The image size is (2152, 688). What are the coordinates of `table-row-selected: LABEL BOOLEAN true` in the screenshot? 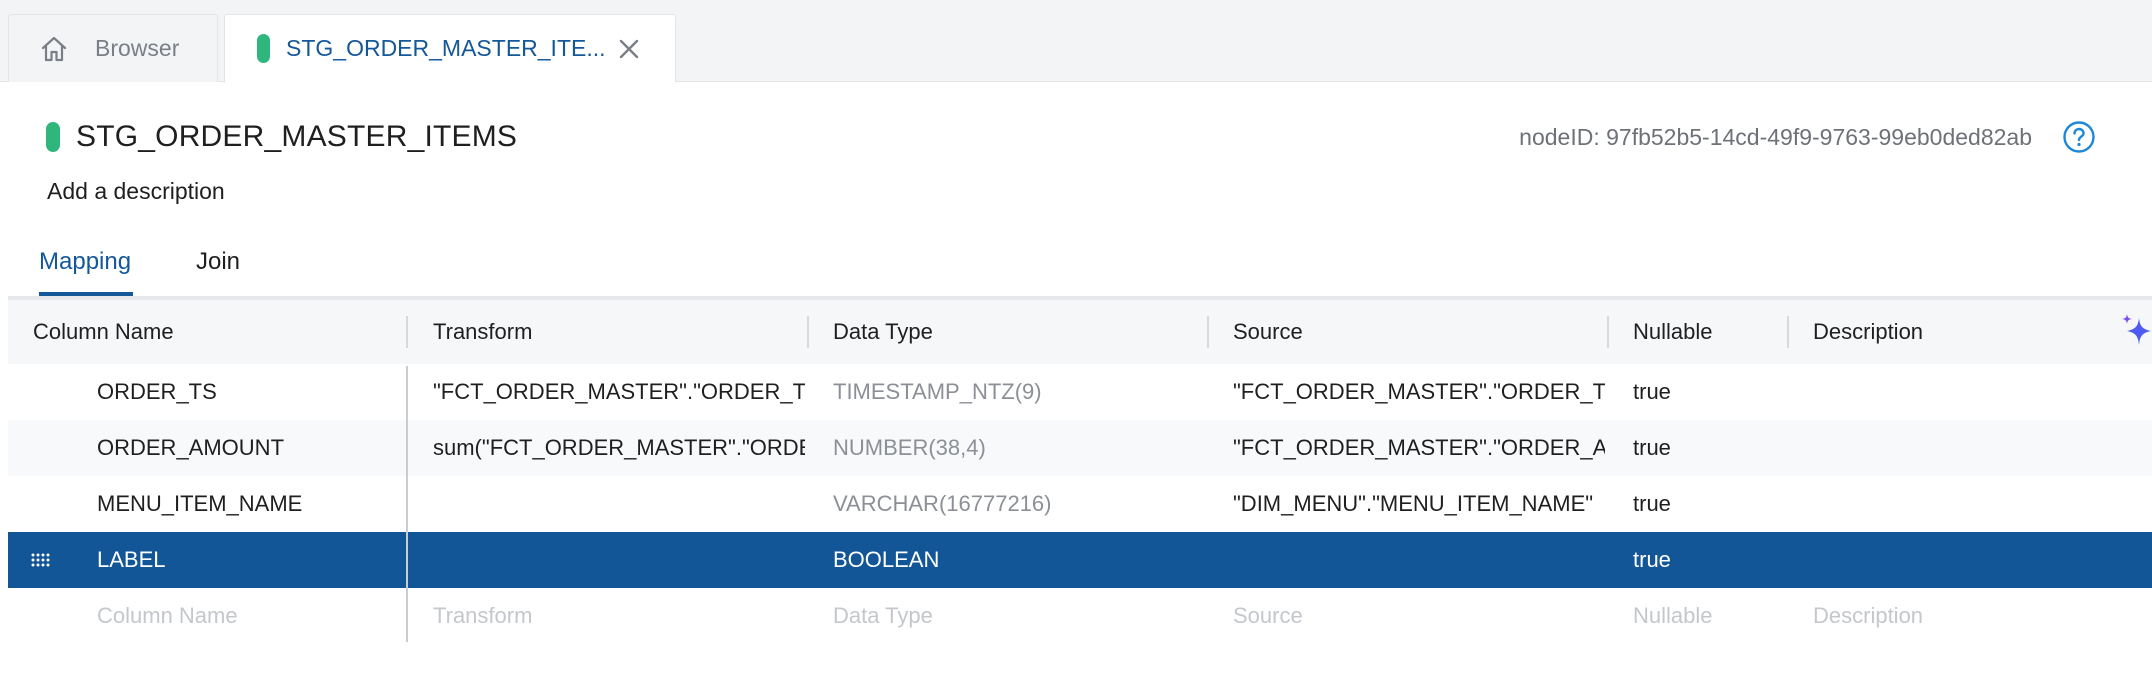 It's located at (1080, 560).